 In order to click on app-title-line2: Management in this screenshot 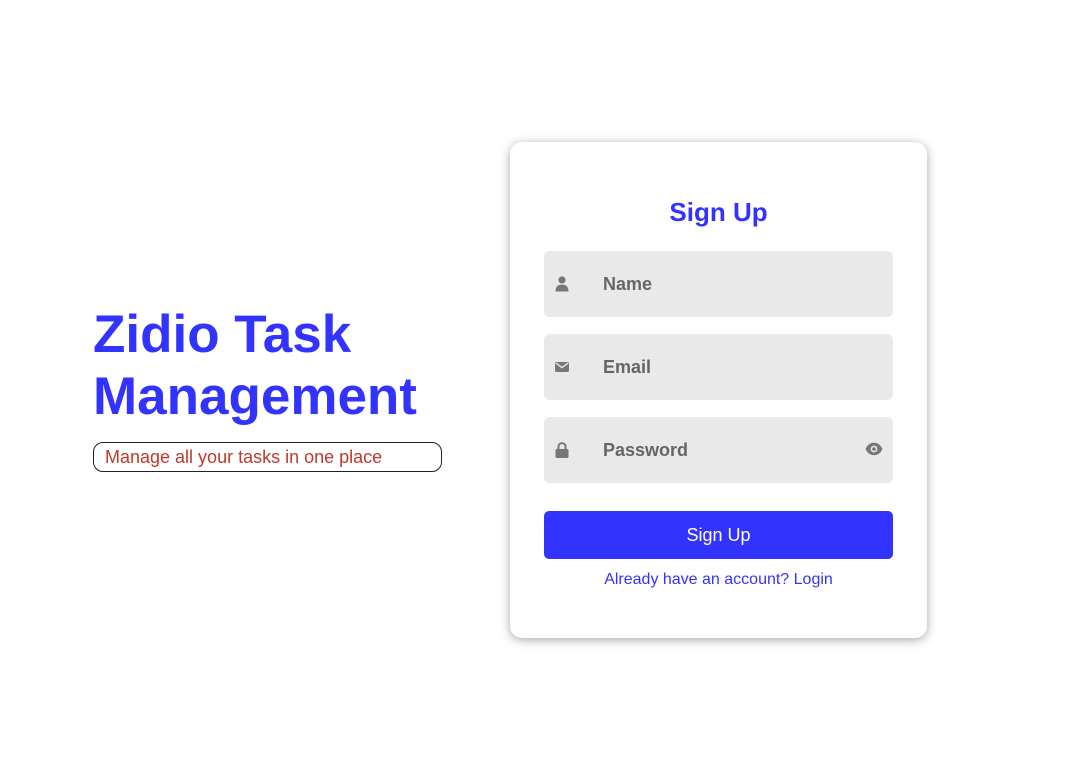, I will do `click(255, 396)`.